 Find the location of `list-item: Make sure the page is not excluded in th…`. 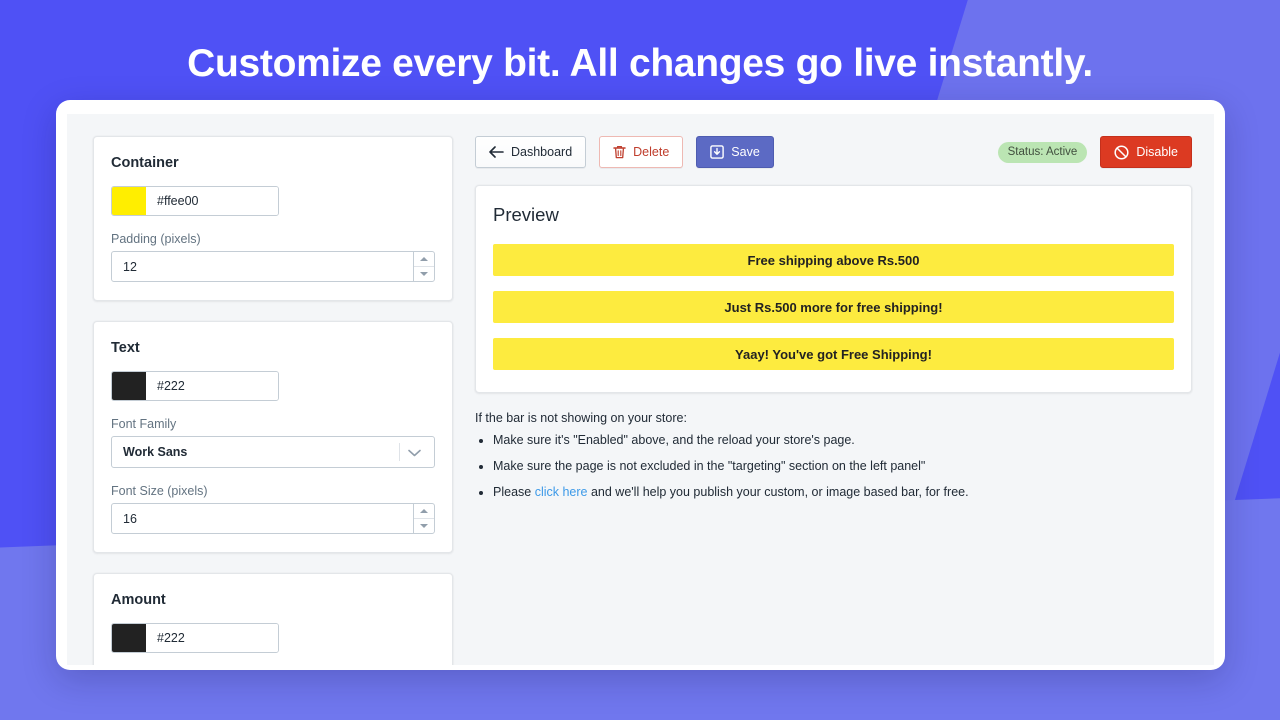

list-item: Make sure the page is not excluded in th… is located at coordinates (842, 466).